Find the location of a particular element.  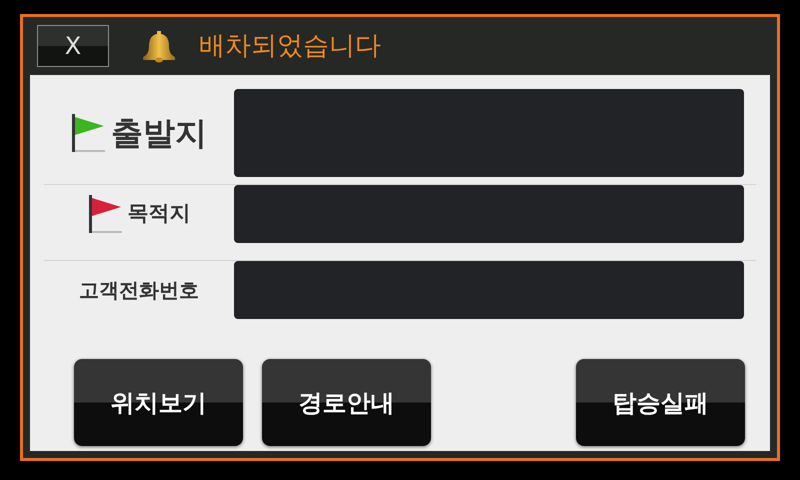

action-button: 위치보기 is located at coordinates (158, 402).